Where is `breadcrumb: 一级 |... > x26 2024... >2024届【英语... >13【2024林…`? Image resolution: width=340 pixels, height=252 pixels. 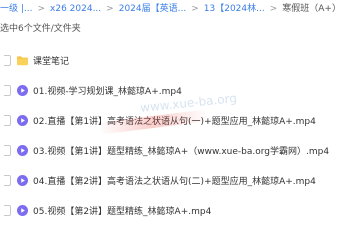 breadcrumb: 一级 |... > x26 2024... >2024届【英语... >13【2024林… is located at coordinates (170, 9).